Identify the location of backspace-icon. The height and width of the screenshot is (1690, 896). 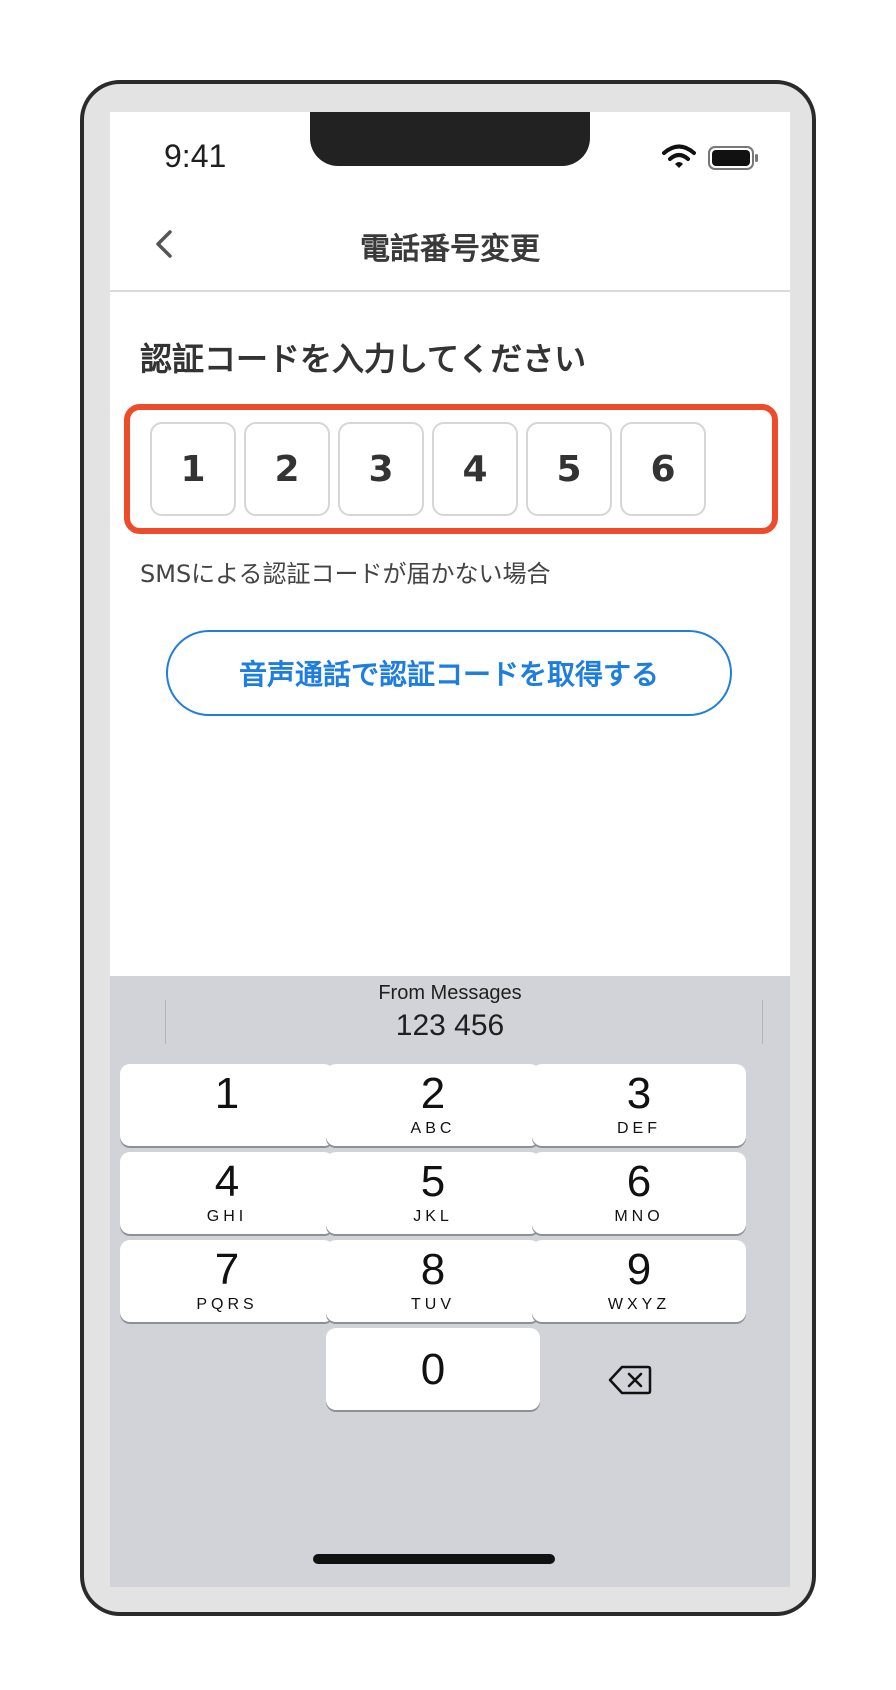
(630, 1380).